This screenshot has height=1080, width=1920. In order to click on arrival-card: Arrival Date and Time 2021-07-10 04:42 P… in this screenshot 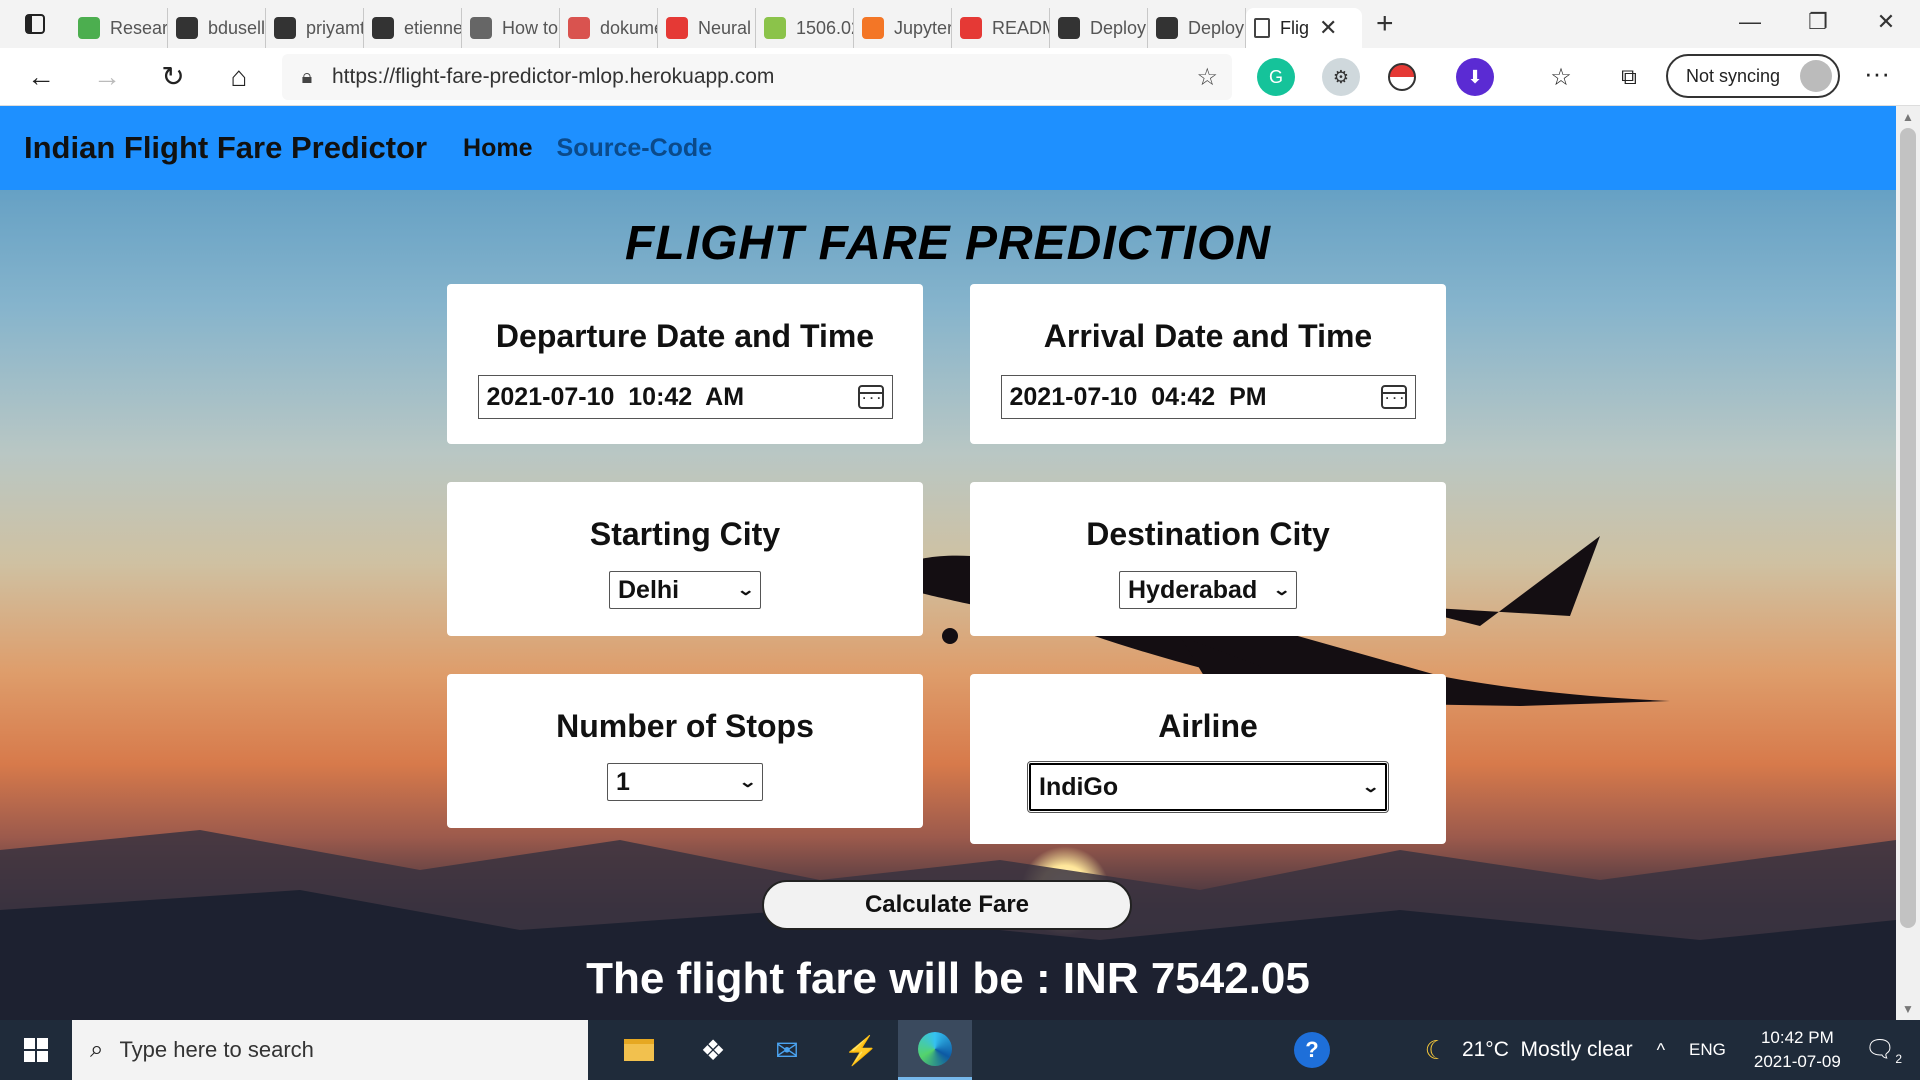, I will do `click(1208, 364)`.